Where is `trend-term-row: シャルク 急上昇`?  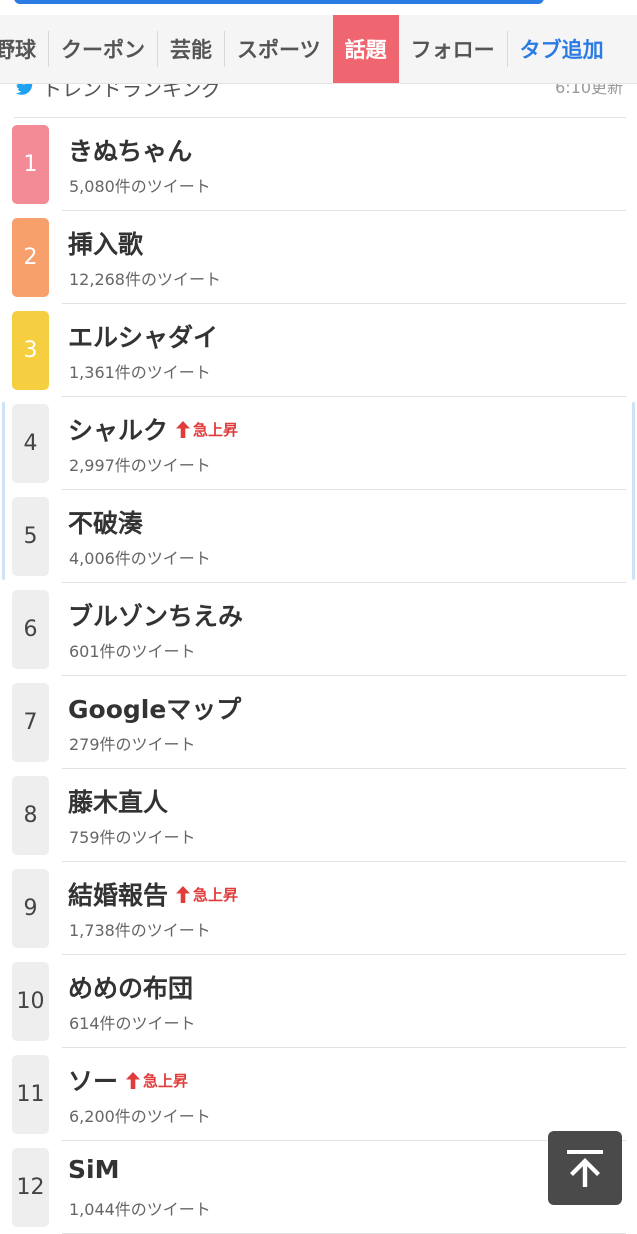 trend-term-row: シャルク 急上昇 is located at coordinates (153, 429).